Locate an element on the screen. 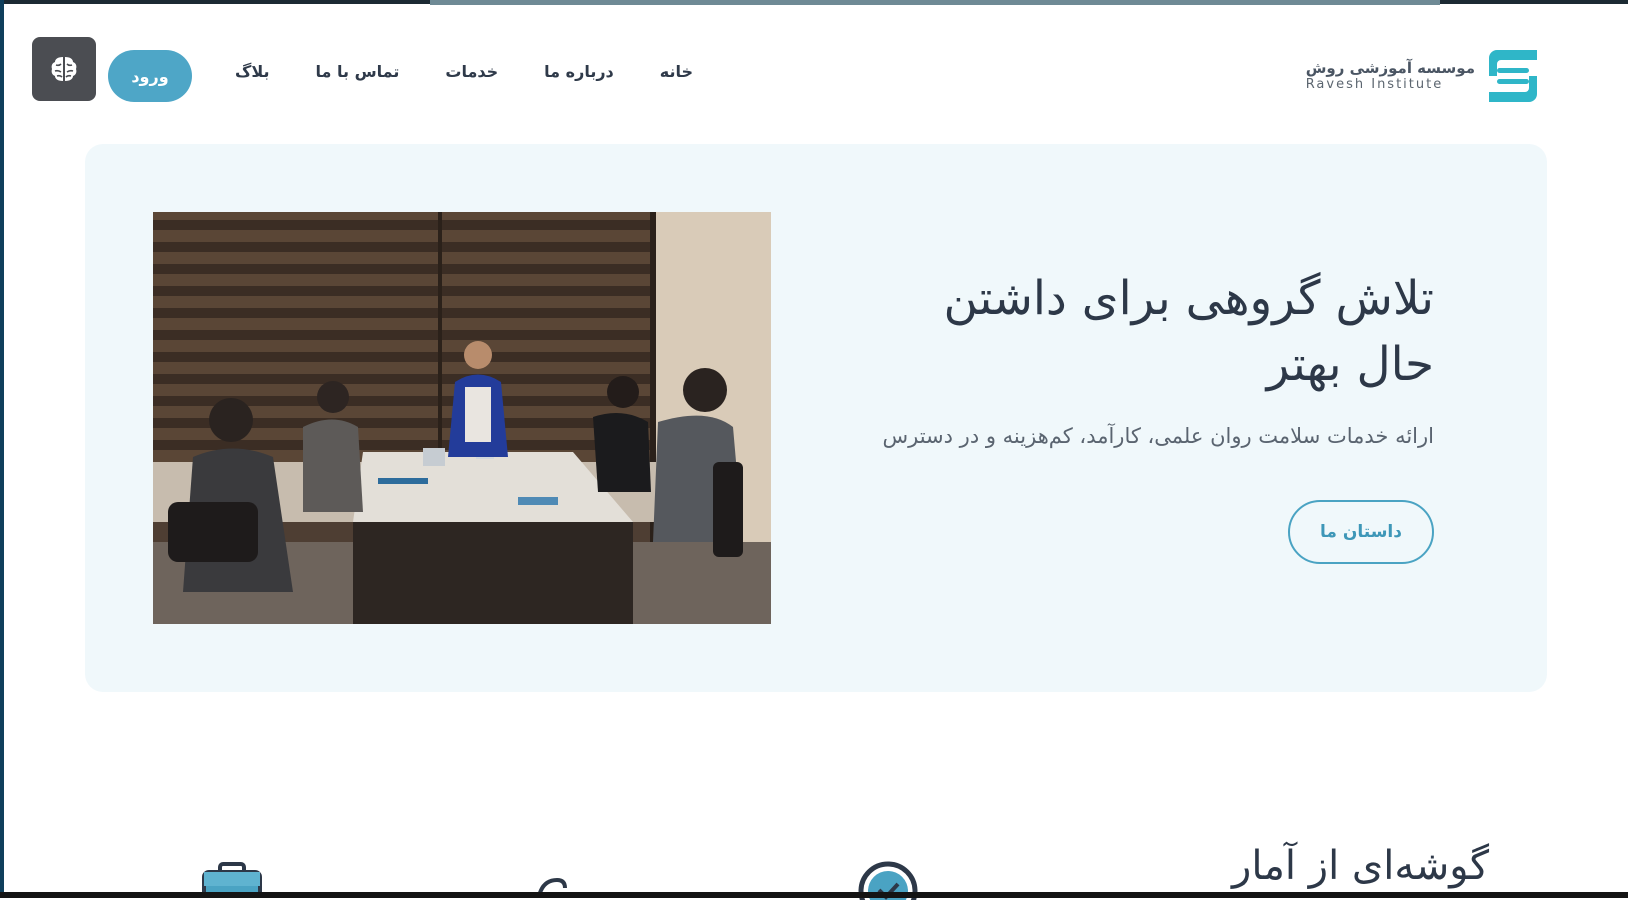 This screenshot has width=1628, height=900. hero-title: تلاش گروهی برای داشتن حال بهتر is located at coordinates (1114, 332).